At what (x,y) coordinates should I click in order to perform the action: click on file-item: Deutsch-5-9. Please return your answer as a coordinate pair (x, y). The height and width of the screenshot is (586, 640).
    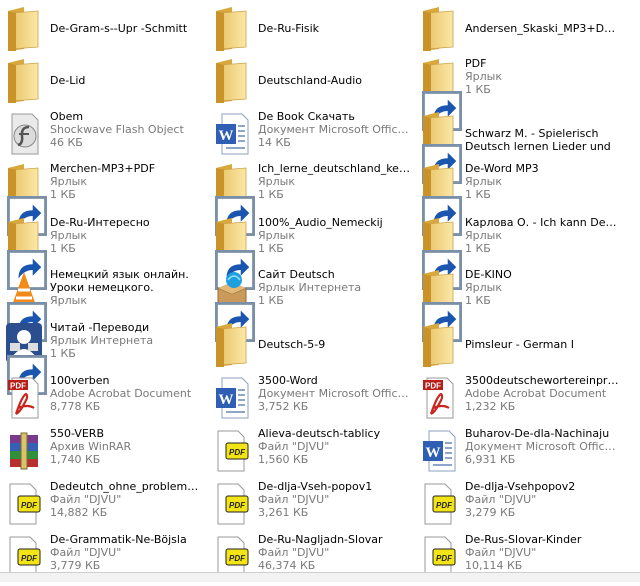
    Looking at the image, I should click on (310, 347).